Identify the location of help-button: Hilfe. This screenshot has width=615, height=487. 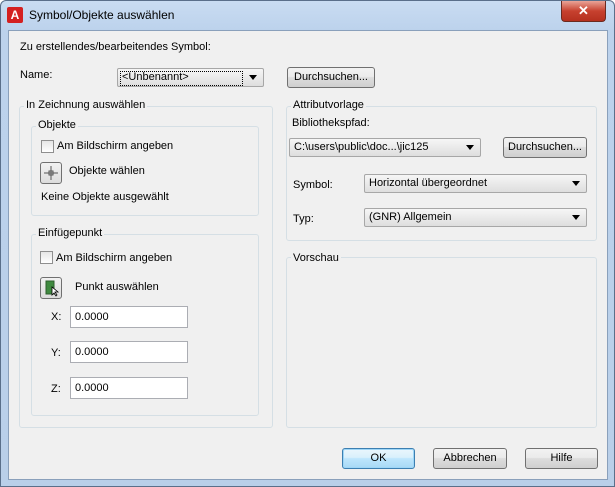
(561, 458).